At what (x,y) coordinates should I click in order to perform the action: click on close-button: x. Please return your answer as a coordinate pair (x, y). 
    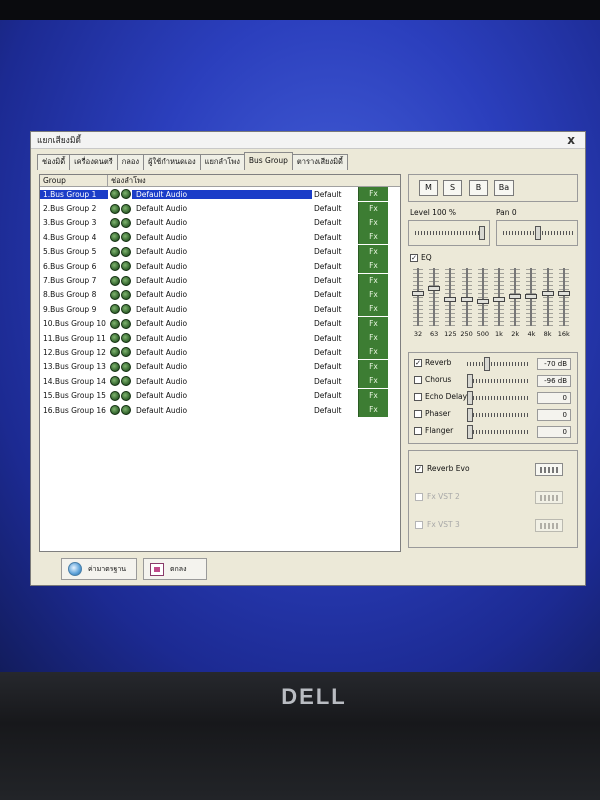
    Looking at the image, I should click on (571, 140).